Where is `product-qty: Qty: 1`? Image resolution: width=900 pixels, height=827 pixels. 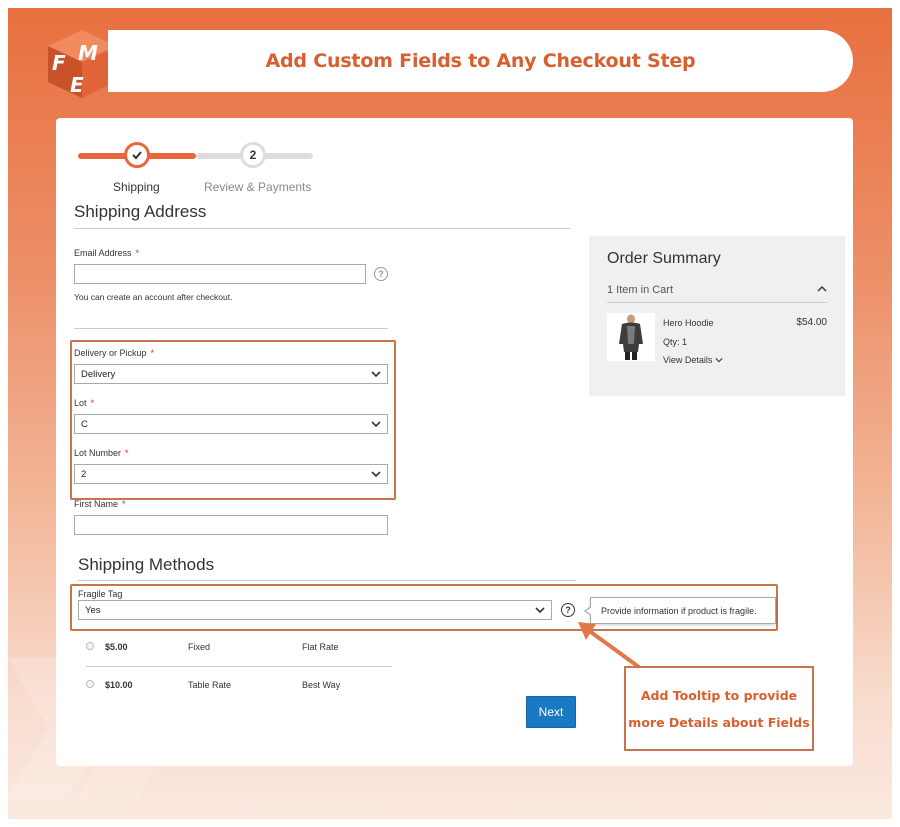 product-qty: Qty: 1 is located at coordinates (675, 342).